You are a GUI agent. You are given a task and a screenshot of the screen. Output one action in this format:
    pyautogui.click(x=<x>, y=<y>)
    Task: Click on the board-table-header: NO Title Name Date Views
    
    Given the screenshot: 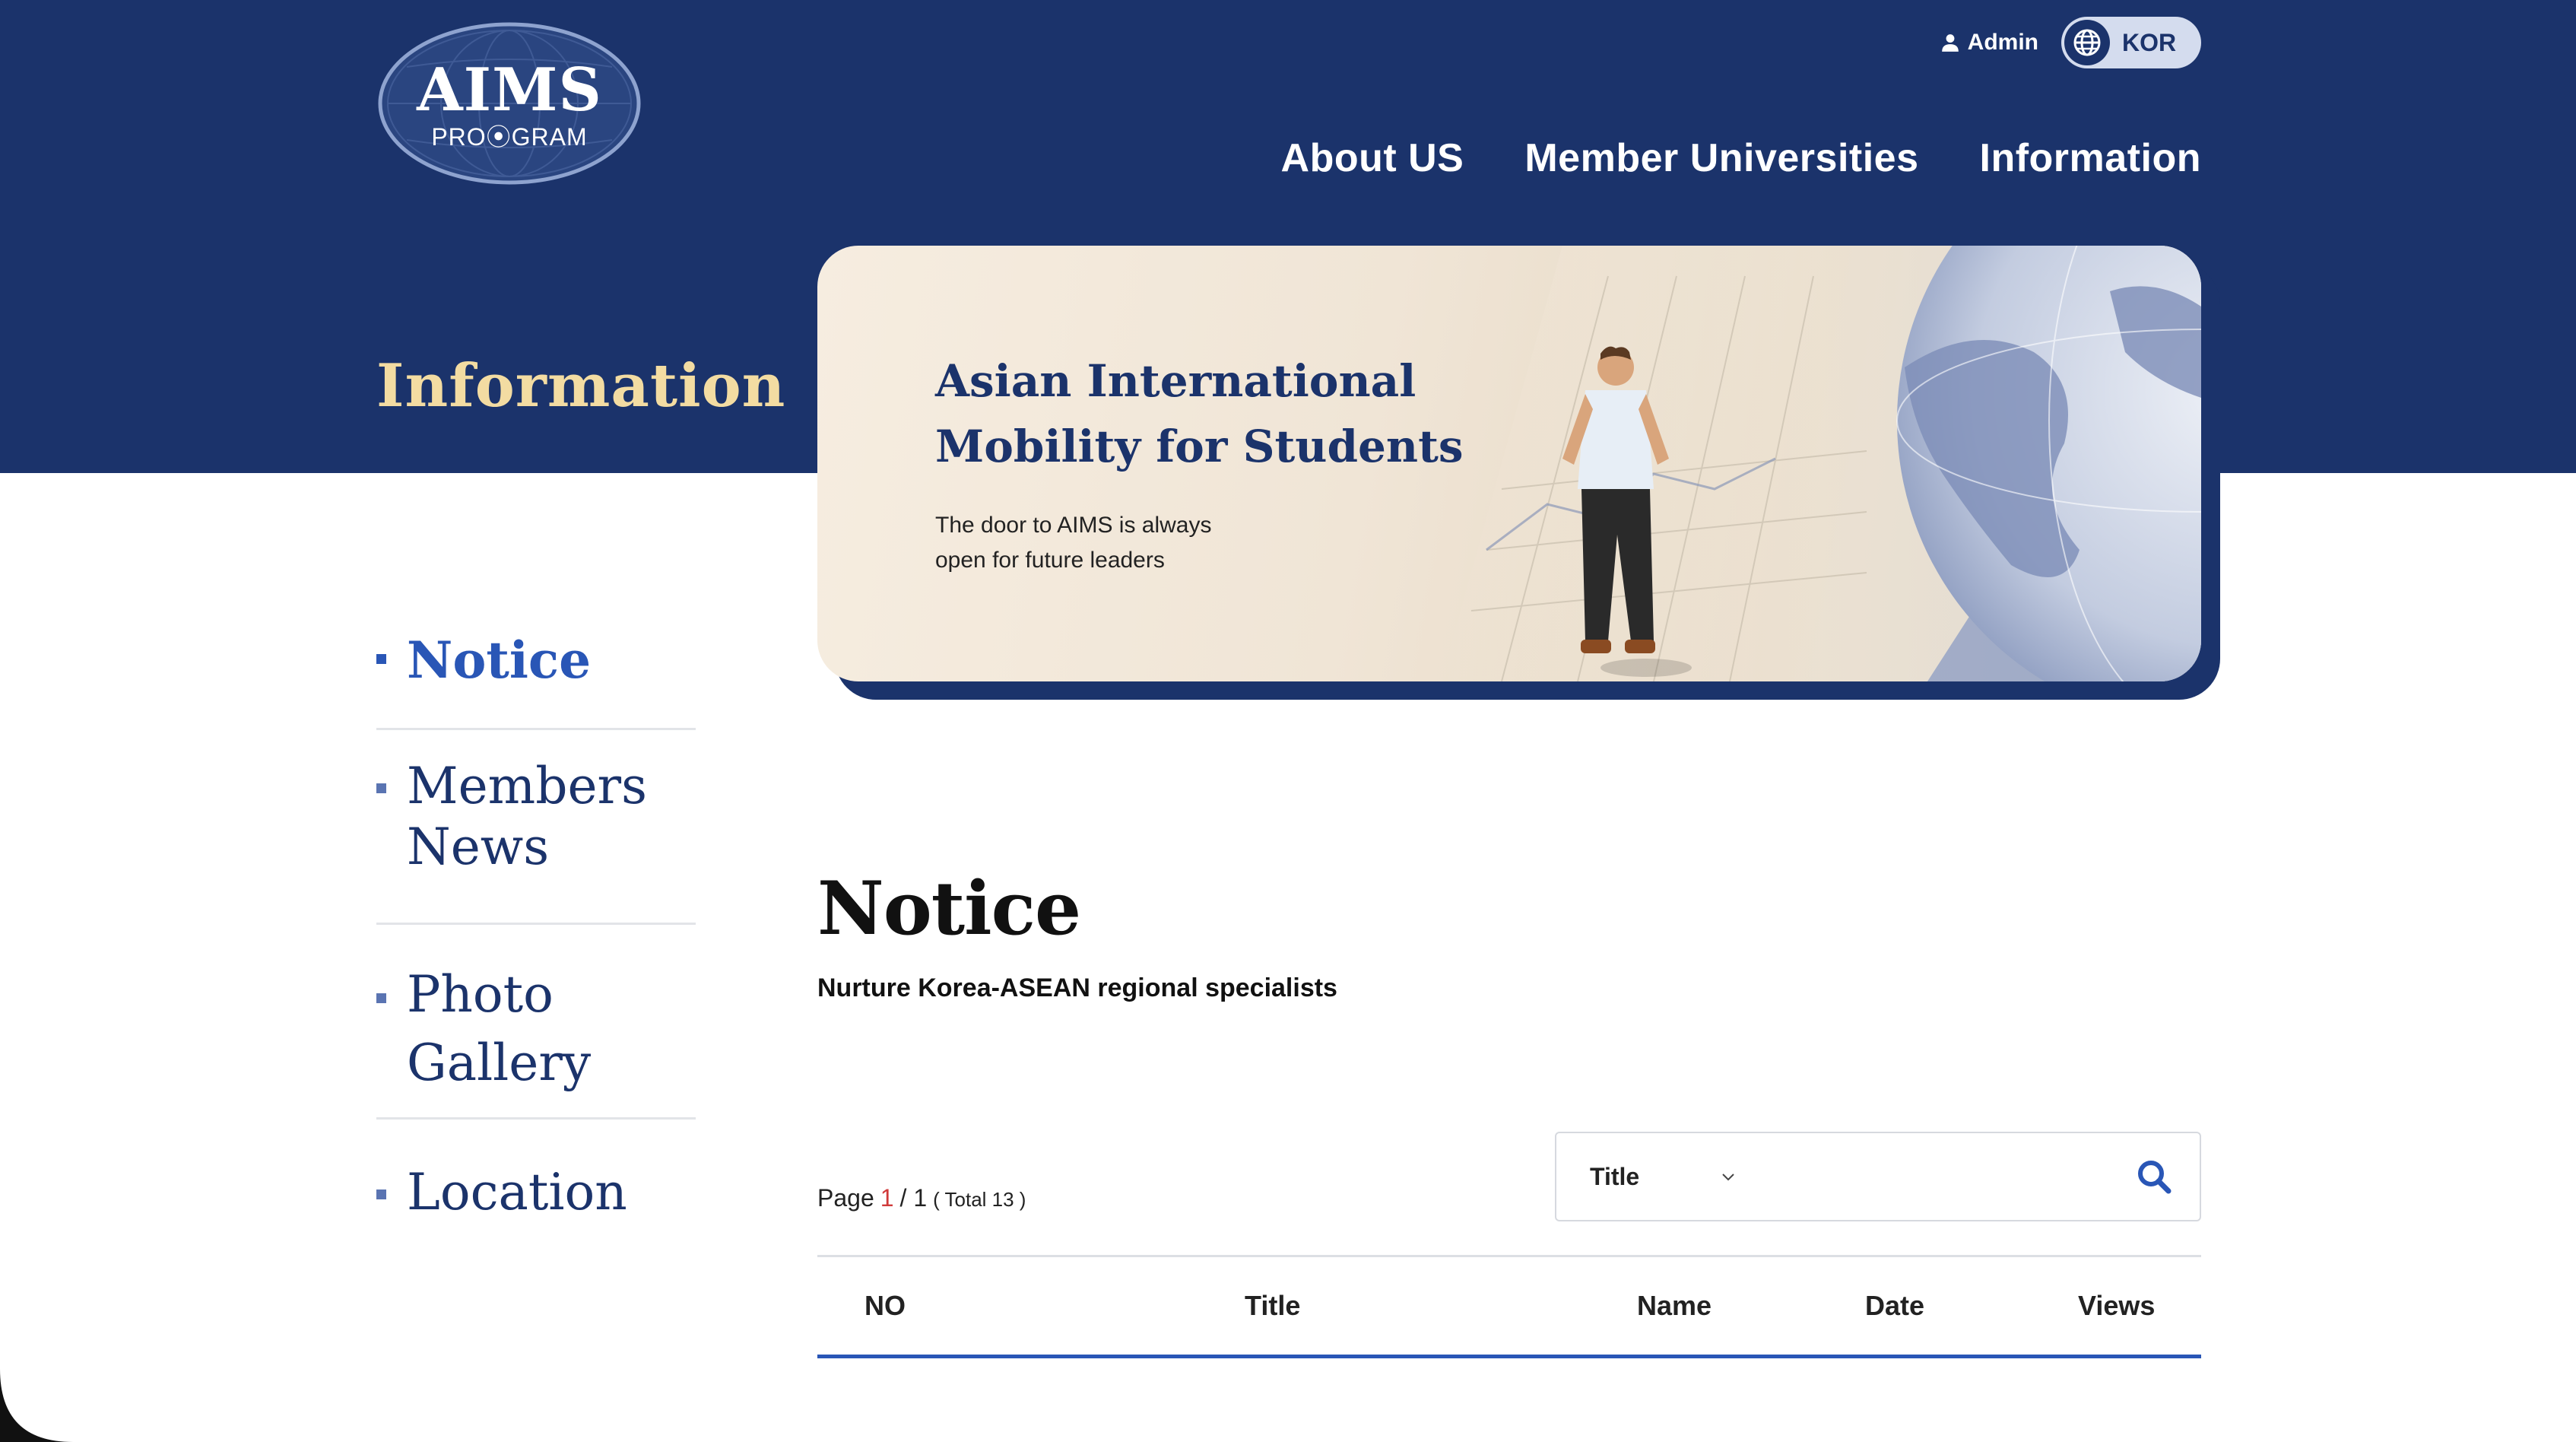 What is the action you would take?
    pyautogui.click(x=1509, y=1307)
    